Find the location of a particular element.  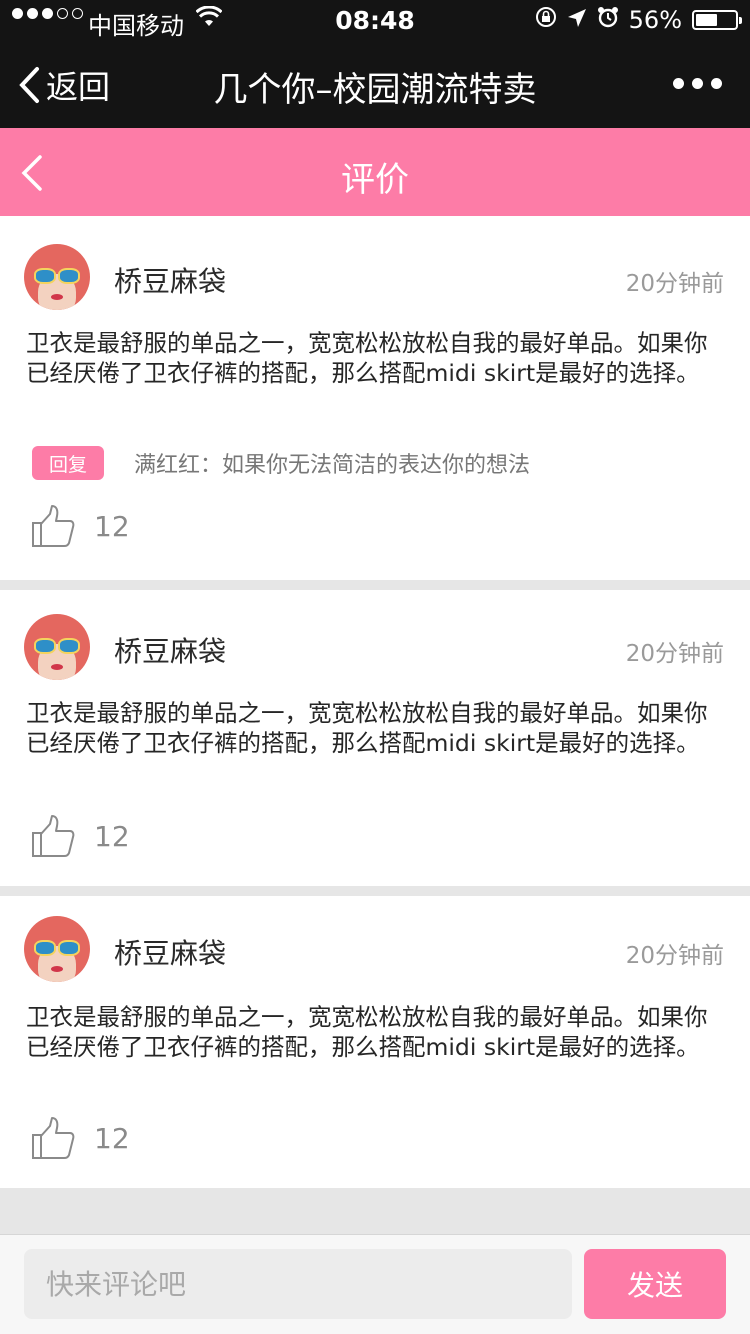

section-title: 评价 is located at coordinates (375, 180).